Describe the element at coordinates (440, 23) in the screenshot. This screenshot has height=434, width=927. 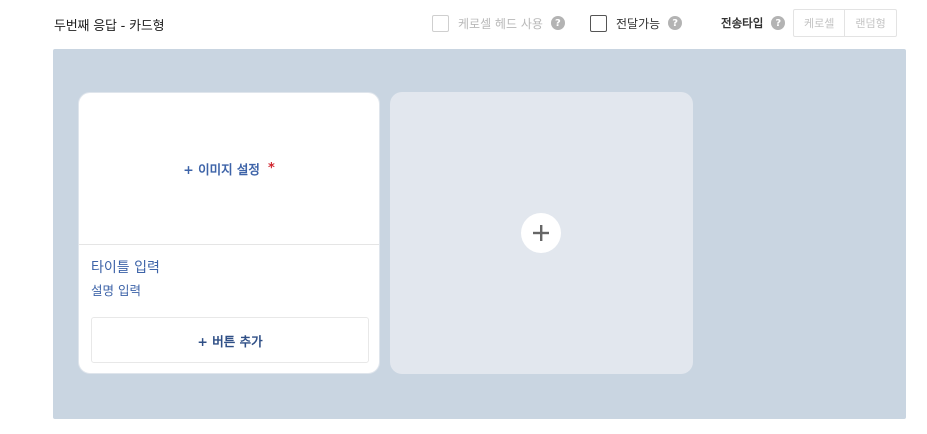
I see `carousel-head-checkbox` at that location.